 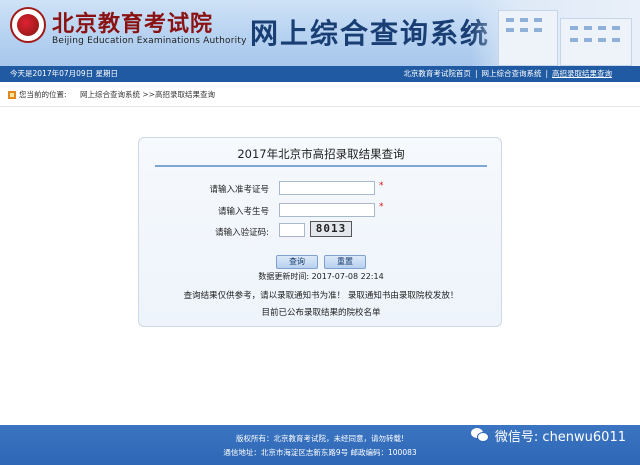 What do you see at coordinates (560, 437) in the screenshot?
I see `watermark-text: 微信号: chenwu6011` at bounding box center [560, 437].